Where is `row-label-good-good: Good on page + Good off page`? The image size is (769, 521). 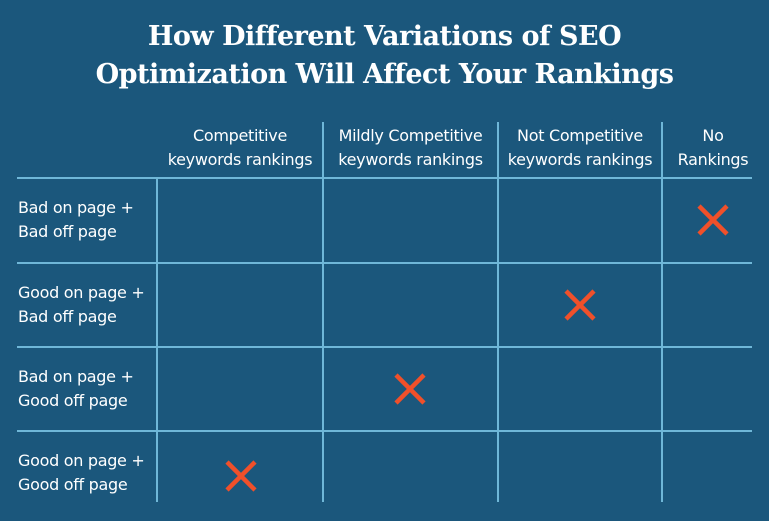 row-label-good-good: Good on page + Good off page is located at coordinates (81, 472).